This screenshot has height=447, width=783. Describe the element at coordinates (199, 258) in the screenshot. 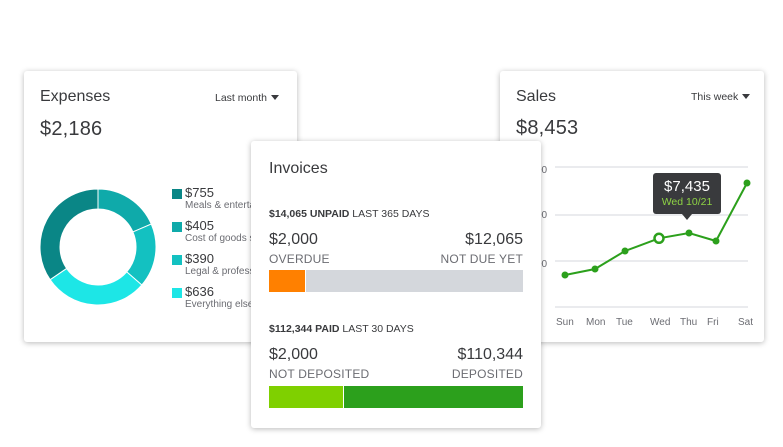

I see `legend-amount: $390` at that location.